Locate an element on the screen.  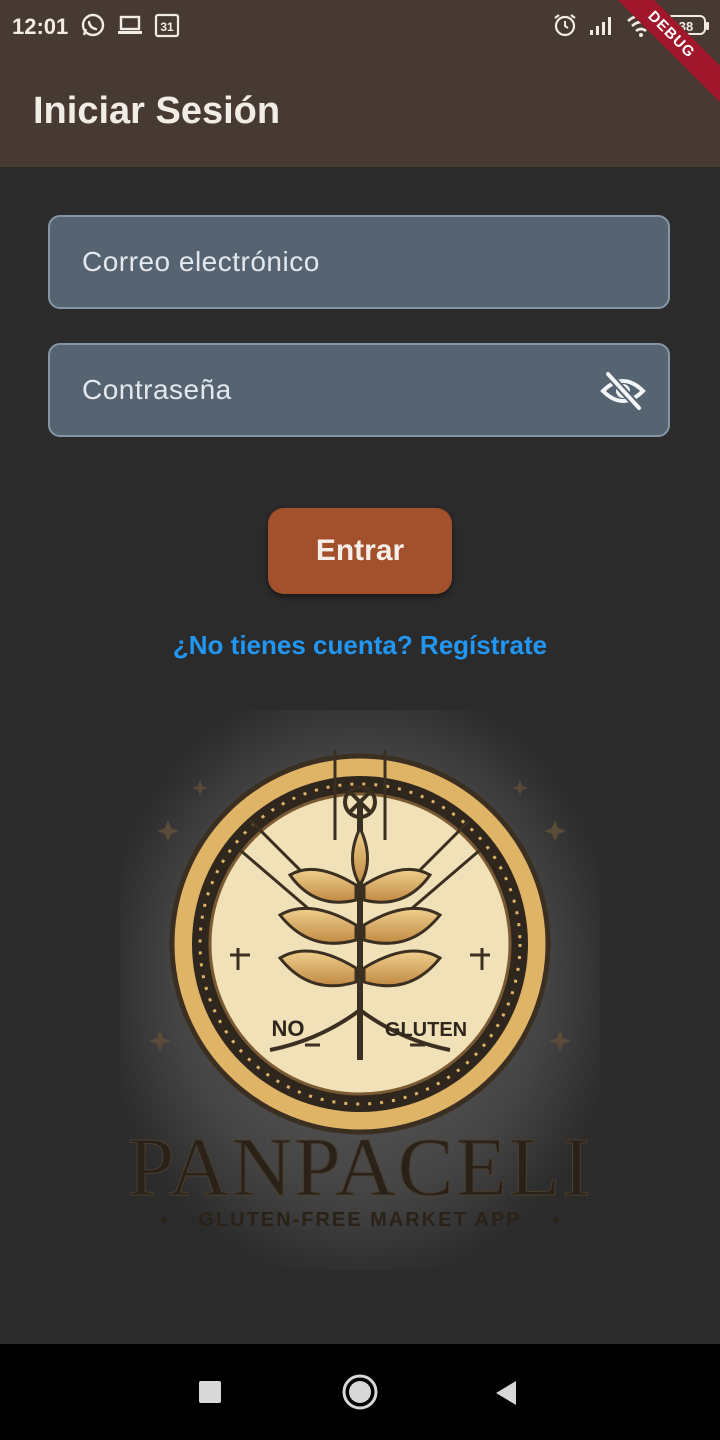
svg-text: 31 is located at coordinates (167, 27).